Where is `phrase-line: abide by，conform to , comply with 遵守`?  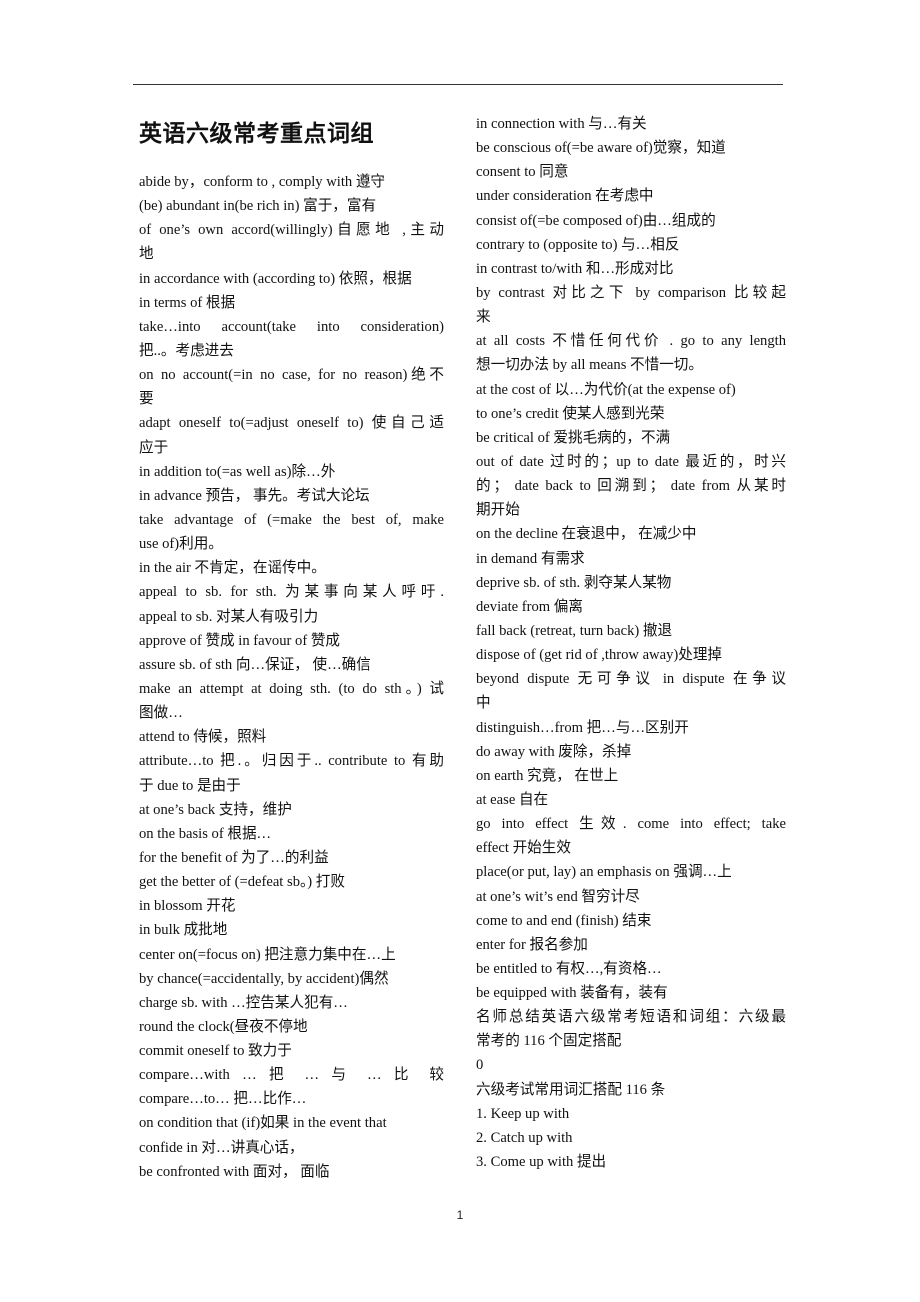 phrase-line: abide by，conform to , comply with 遵守 is located at coordinates (262, 182).